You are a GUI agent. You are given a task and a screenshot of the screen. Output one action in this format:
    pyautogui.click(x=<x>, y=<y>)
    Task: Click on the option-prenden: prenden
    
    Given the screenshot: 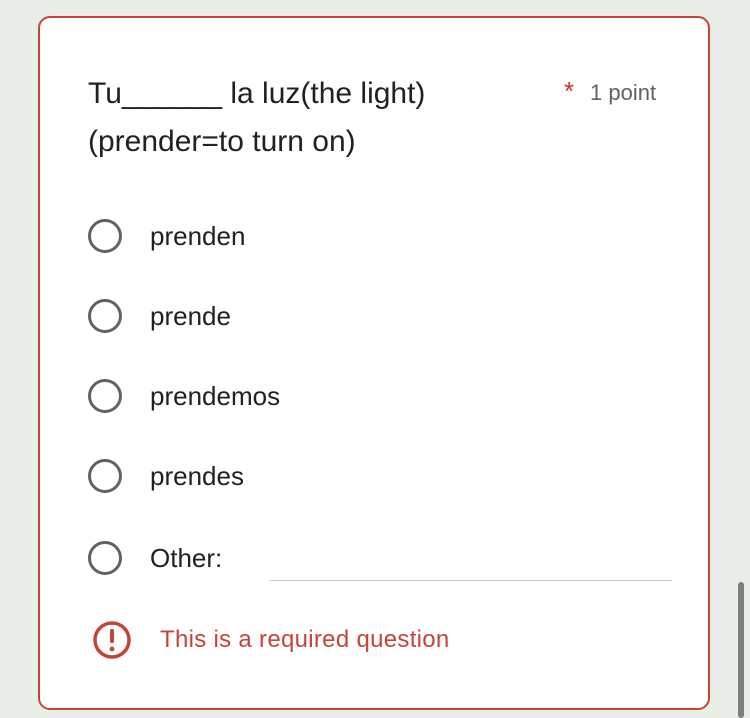 What is the action you would take?
    pyautogui.click(x=166, y=236)
    